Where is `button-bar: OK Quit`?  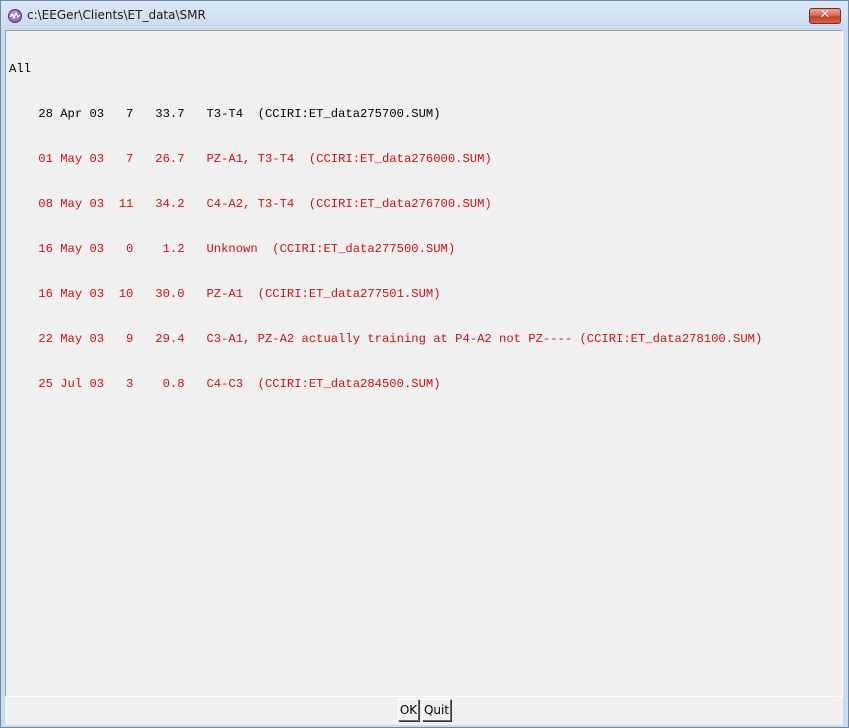
button-bar: OK Quit is located at coordinates (424, 711).